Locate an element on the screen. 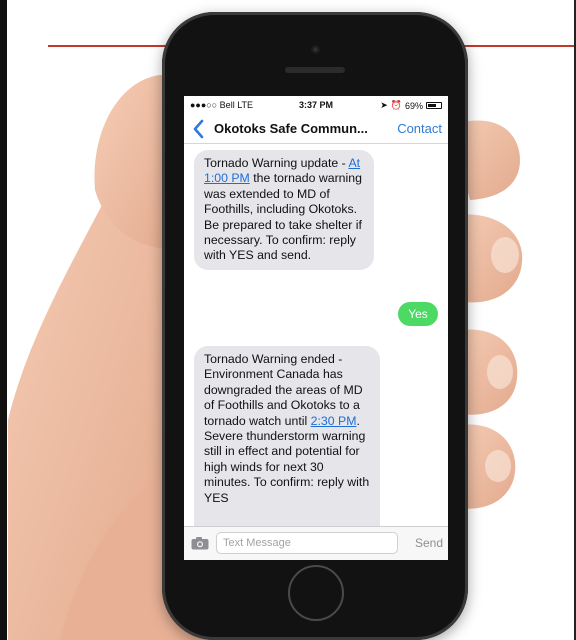  text-message-input is located at coordinates (307, 543).